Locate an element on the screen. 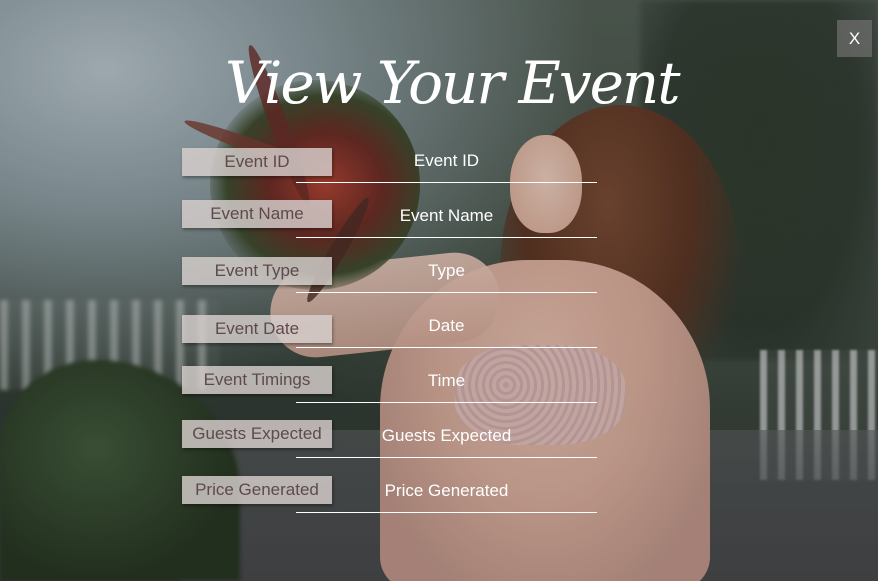  guests-expected-value: Guests Expected is located at coordinates (446, 435).